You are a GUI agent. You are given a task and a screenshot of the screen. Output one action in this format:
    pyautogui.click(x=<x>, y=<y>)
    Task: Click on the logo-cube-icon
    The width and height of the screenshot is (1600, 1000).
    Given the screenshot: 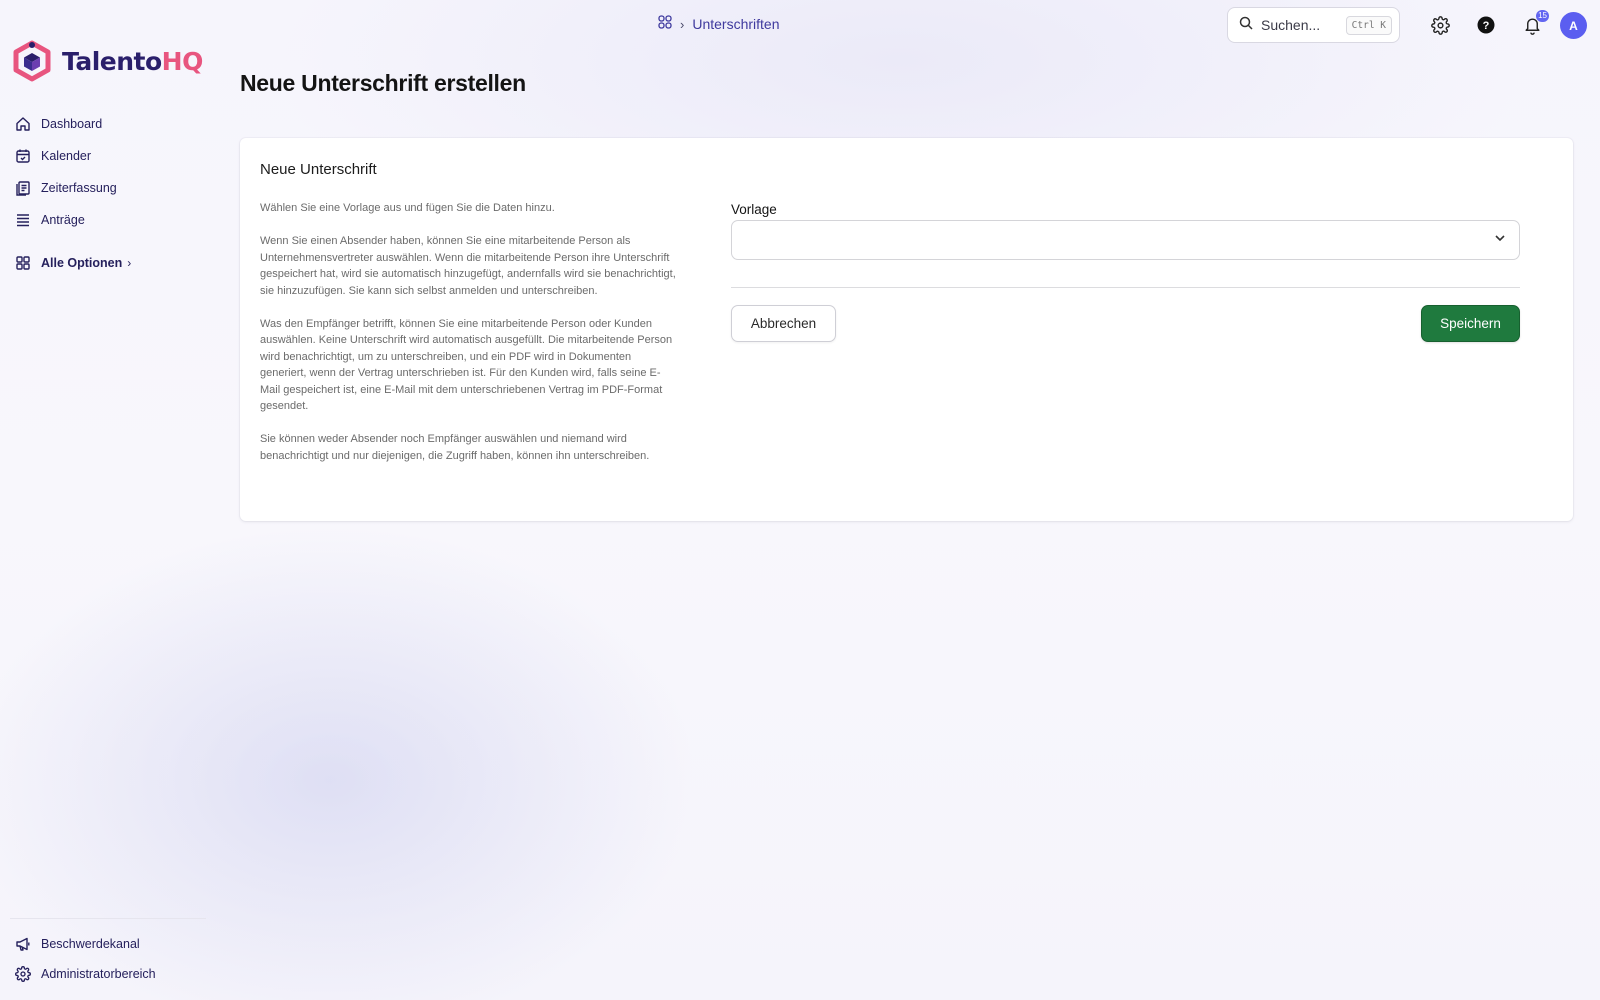 What is the action you would take?
    pyautogui.click(x=32, y=61)
    